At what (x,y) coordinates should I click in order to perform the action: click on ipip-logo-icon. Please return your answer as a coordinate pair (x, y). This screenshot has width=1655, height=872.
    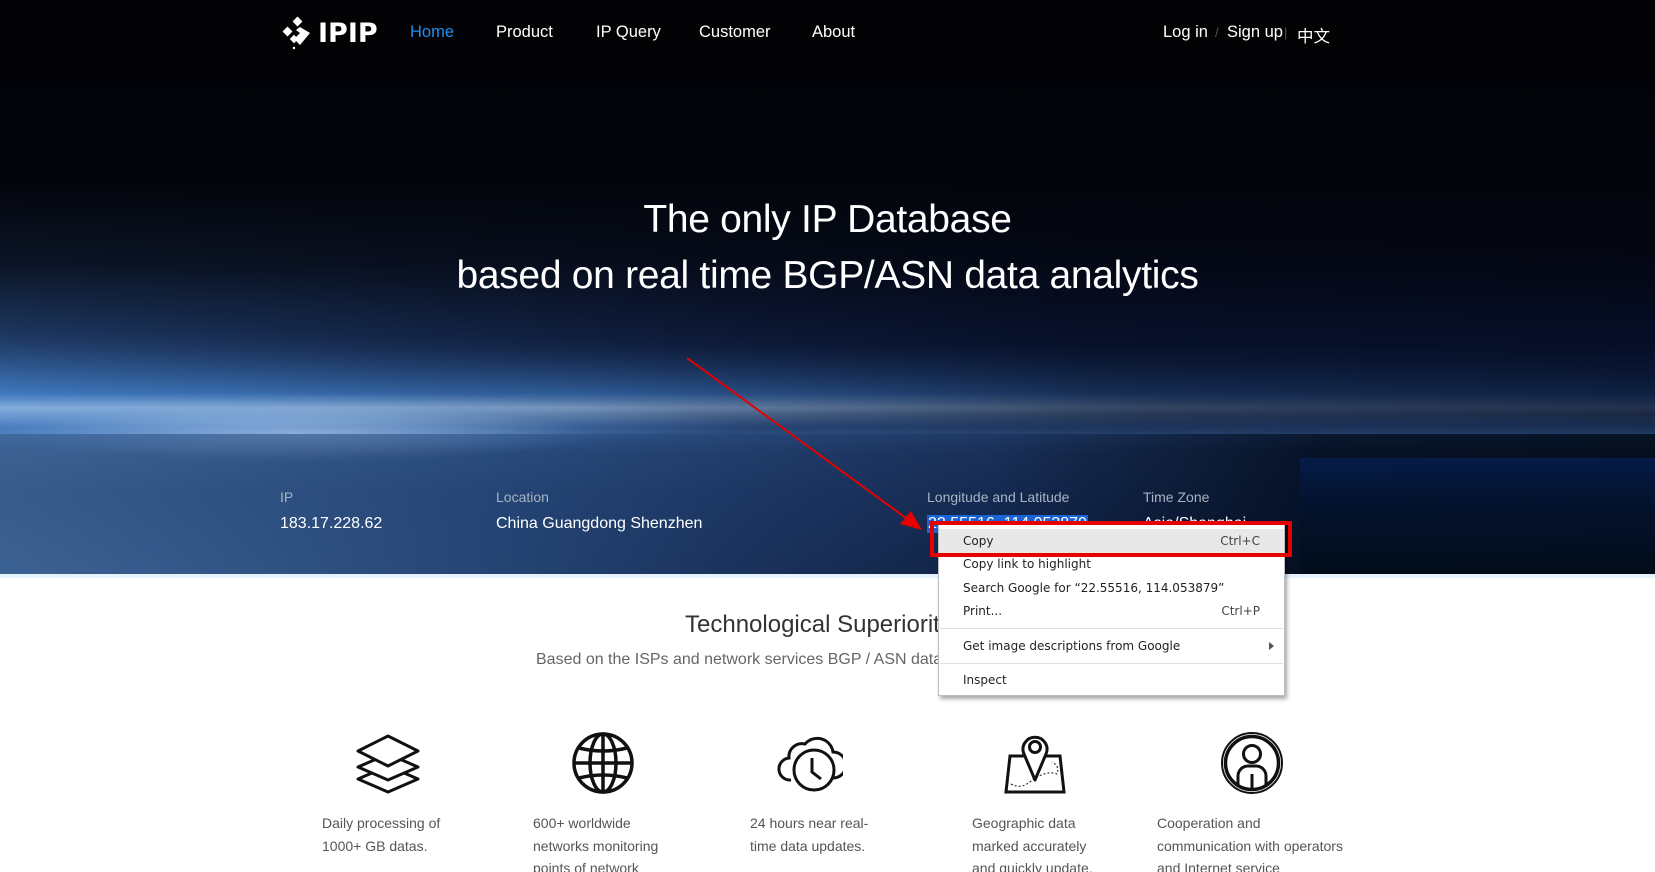
    Looking at the image, I should click on (296, 33).